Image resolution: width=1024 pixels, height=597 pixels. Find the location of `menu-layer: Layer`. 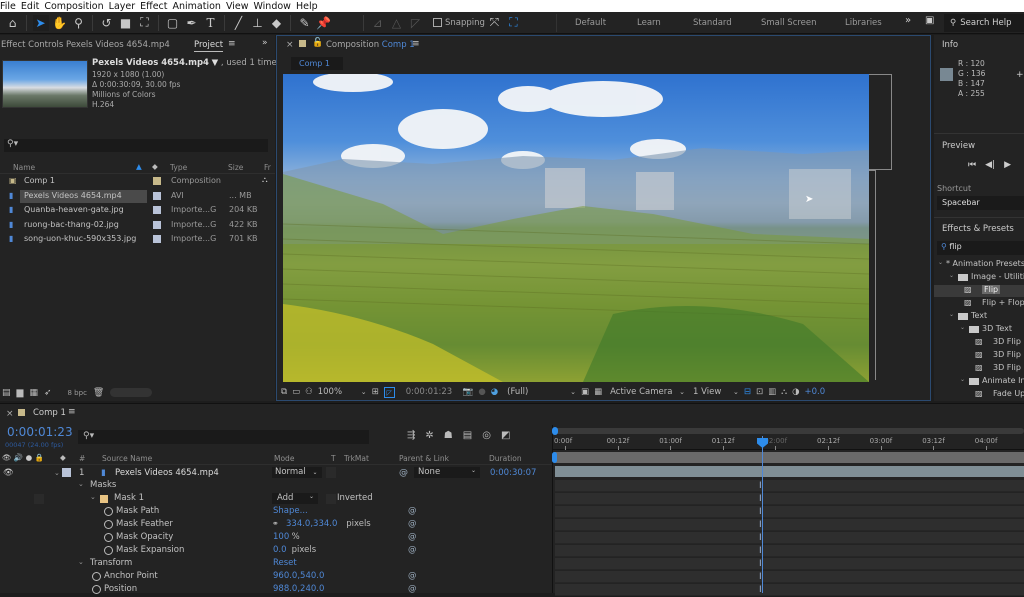

menu-layer: Layer is located at coordinates (122, 6).